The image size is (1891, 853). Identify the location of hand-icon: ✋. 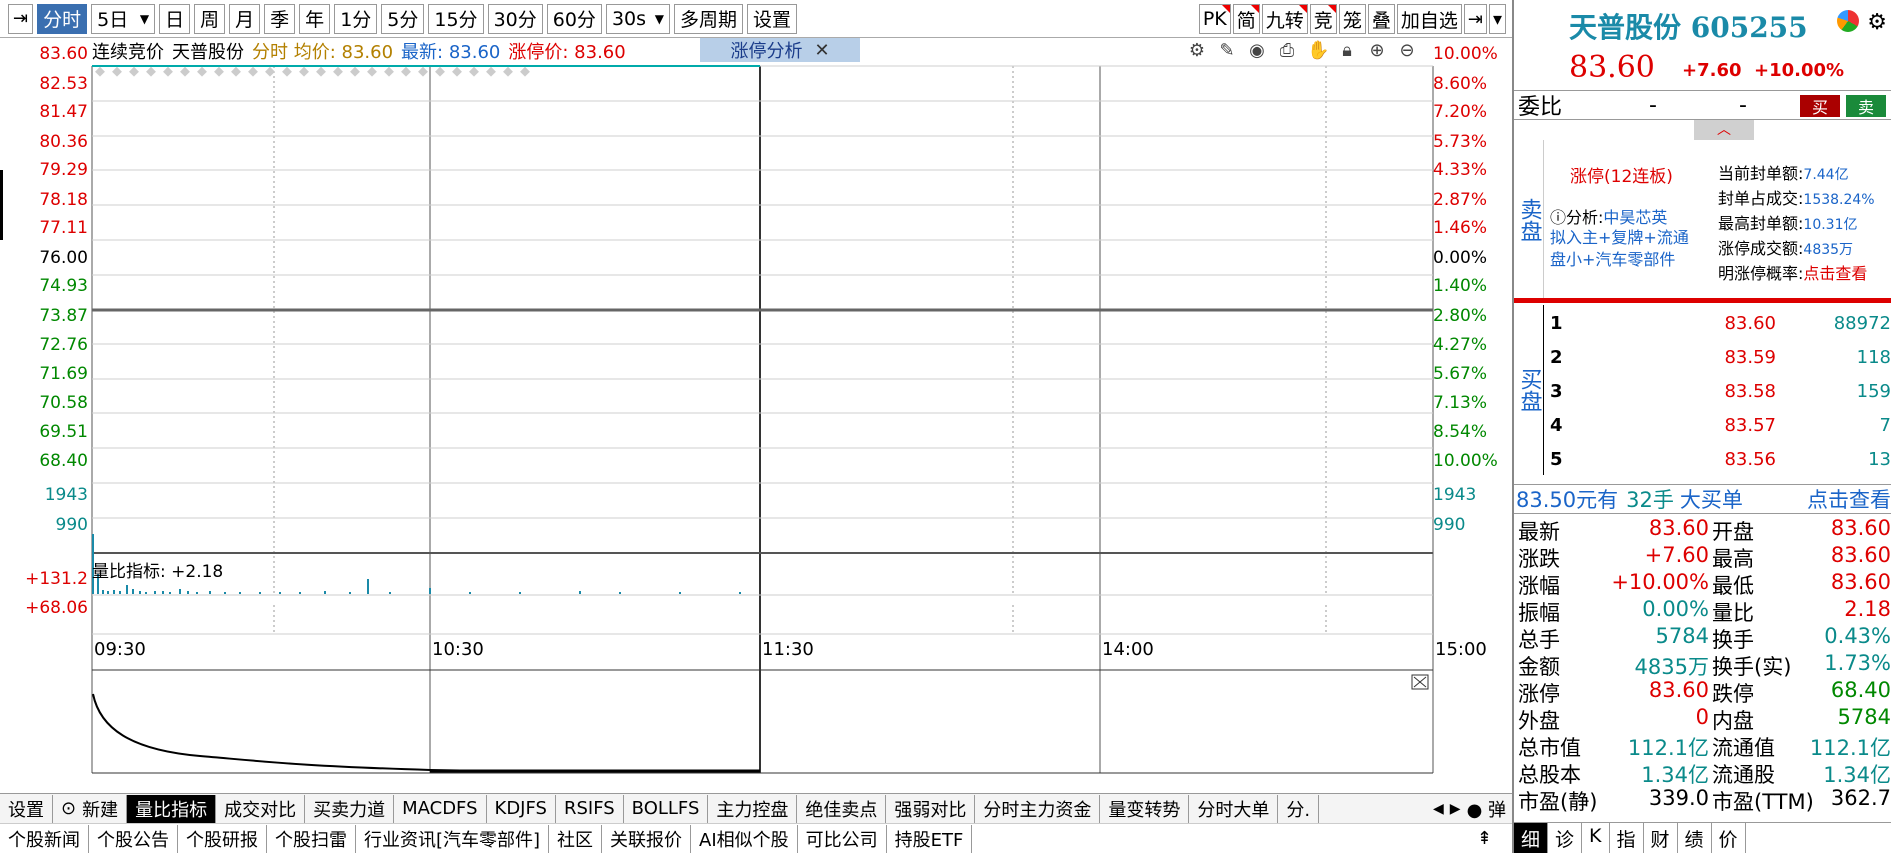
(1318, 50).